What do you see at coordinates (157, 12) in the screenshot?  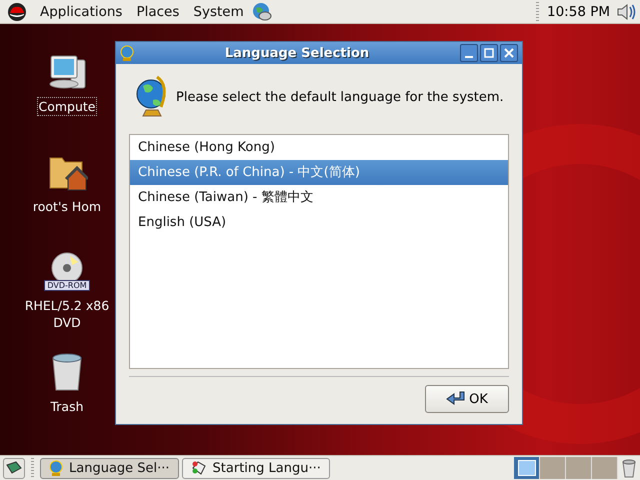 I see `panel-menu: Places` at bounding box center [157, 12].